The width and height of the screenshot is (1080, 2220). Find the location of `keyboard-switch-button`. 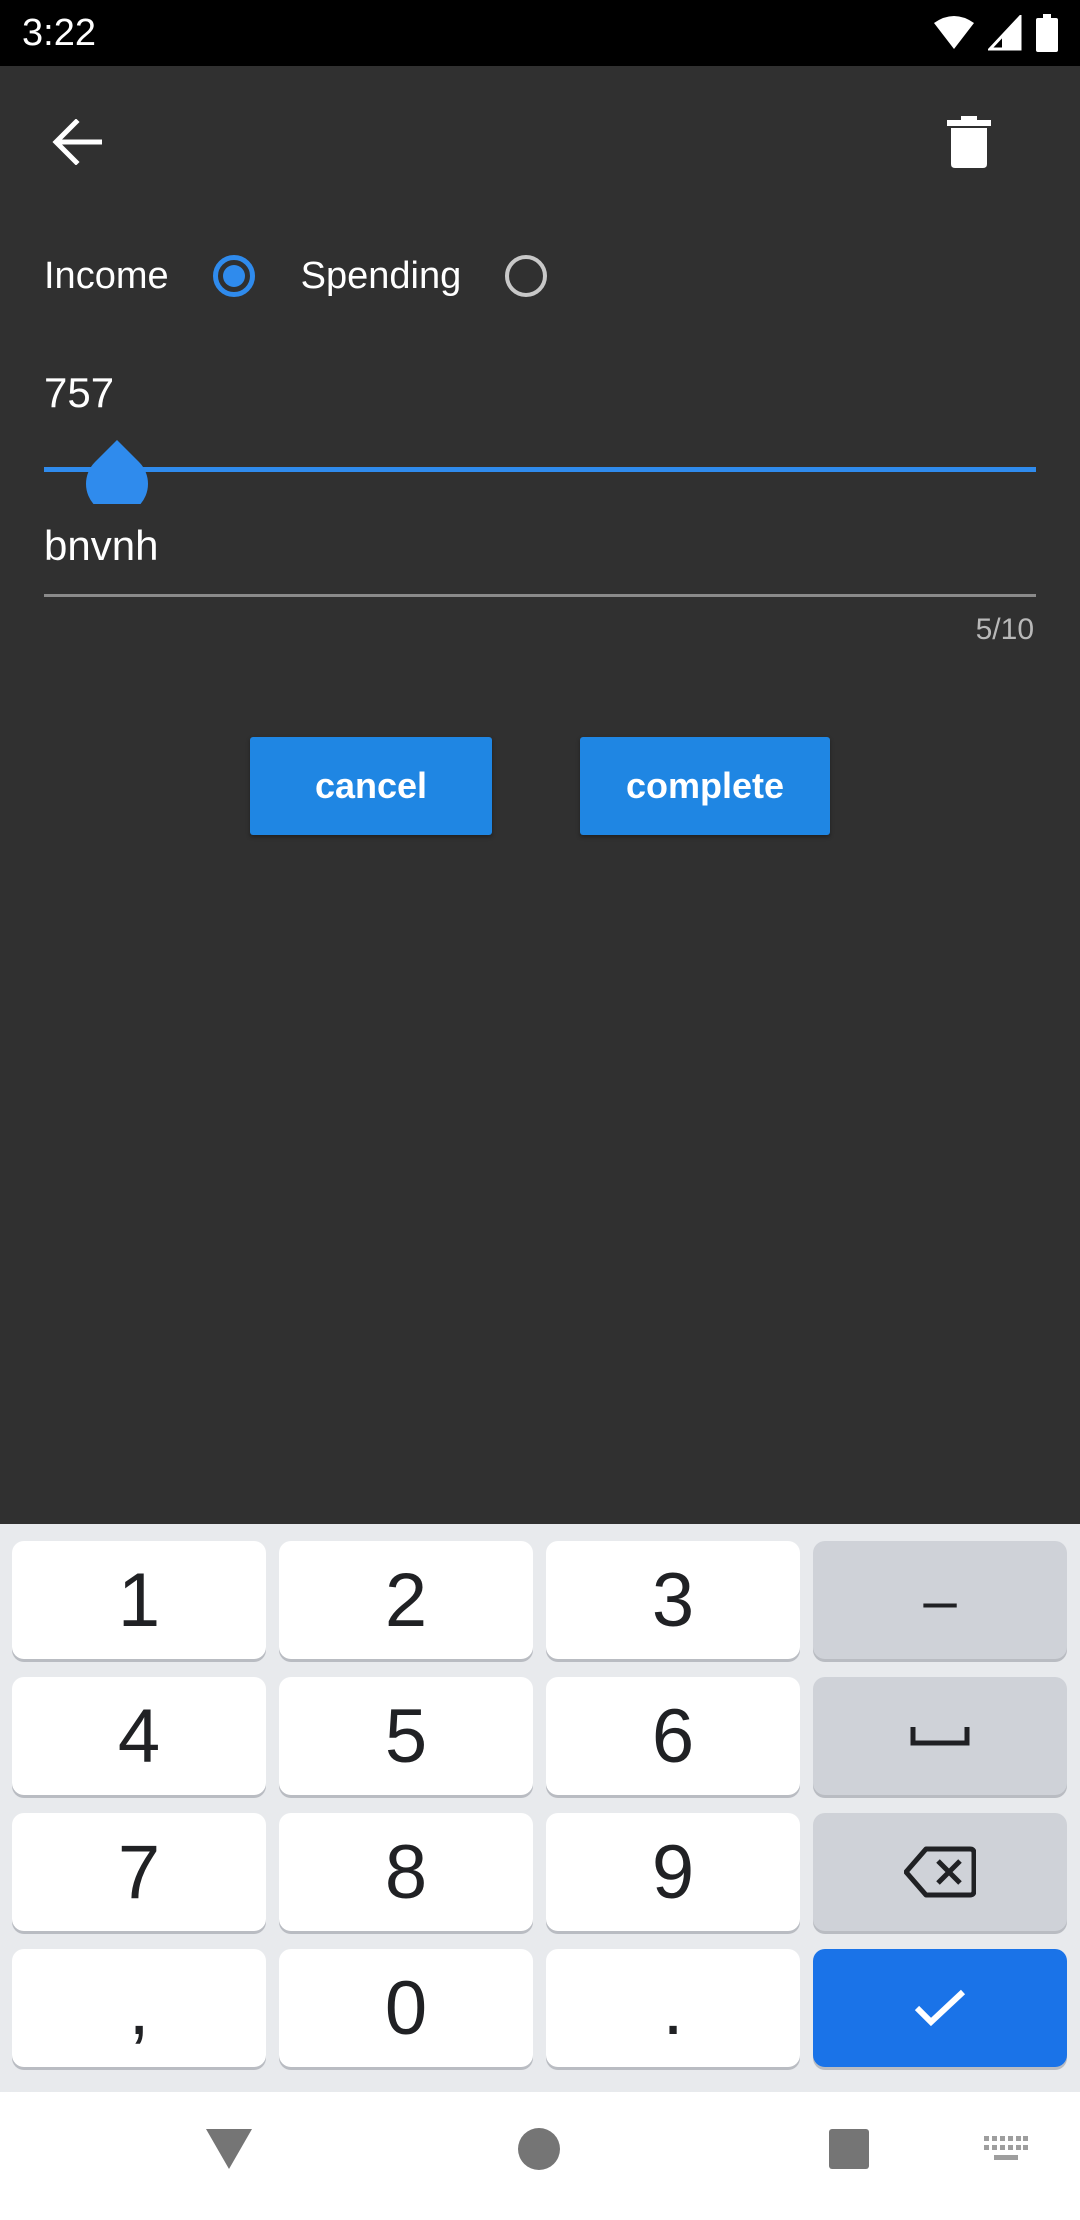

keyboard-switch-button is located at coordinates (1006, 2150).